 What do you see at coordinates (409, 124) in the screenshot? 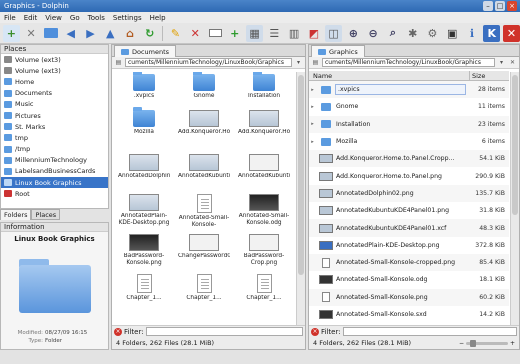
I see `table-row: ▸ Installation 23 items` at bounding box center [409, 124].